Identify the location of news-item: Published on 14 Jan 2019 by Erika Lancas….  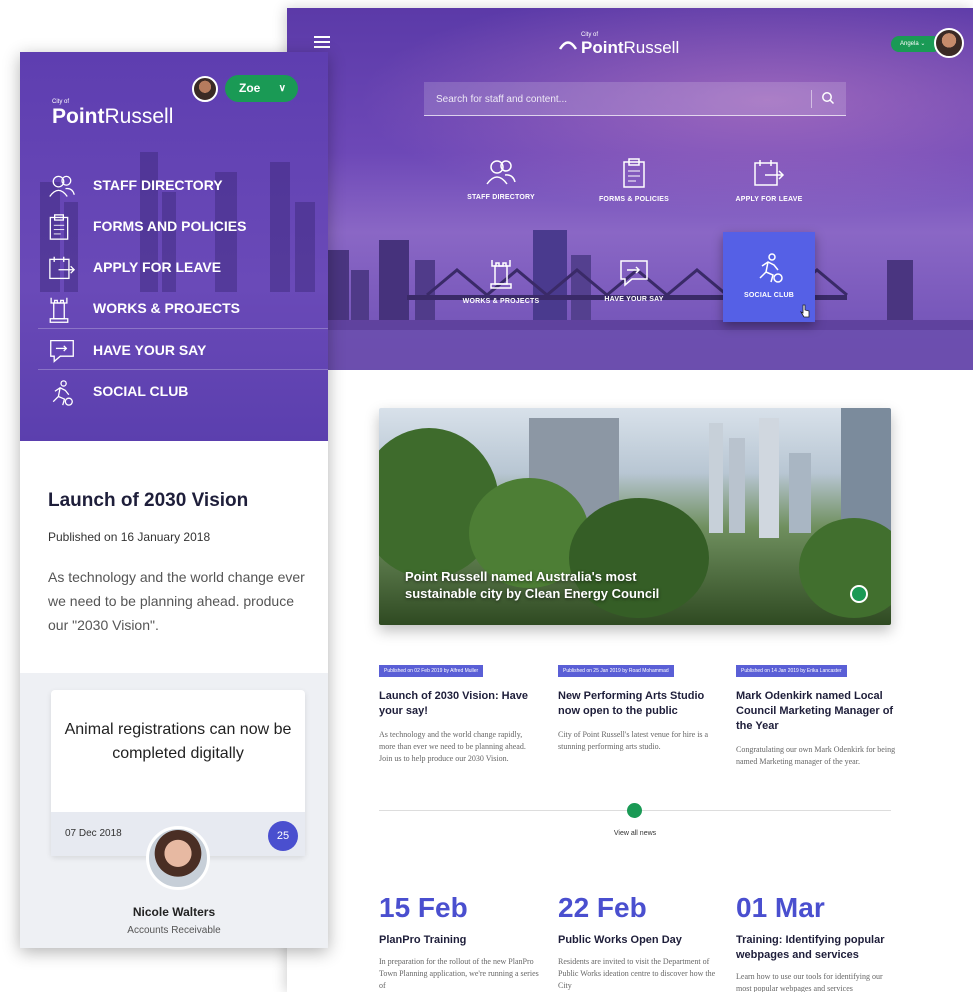
(816, 713).